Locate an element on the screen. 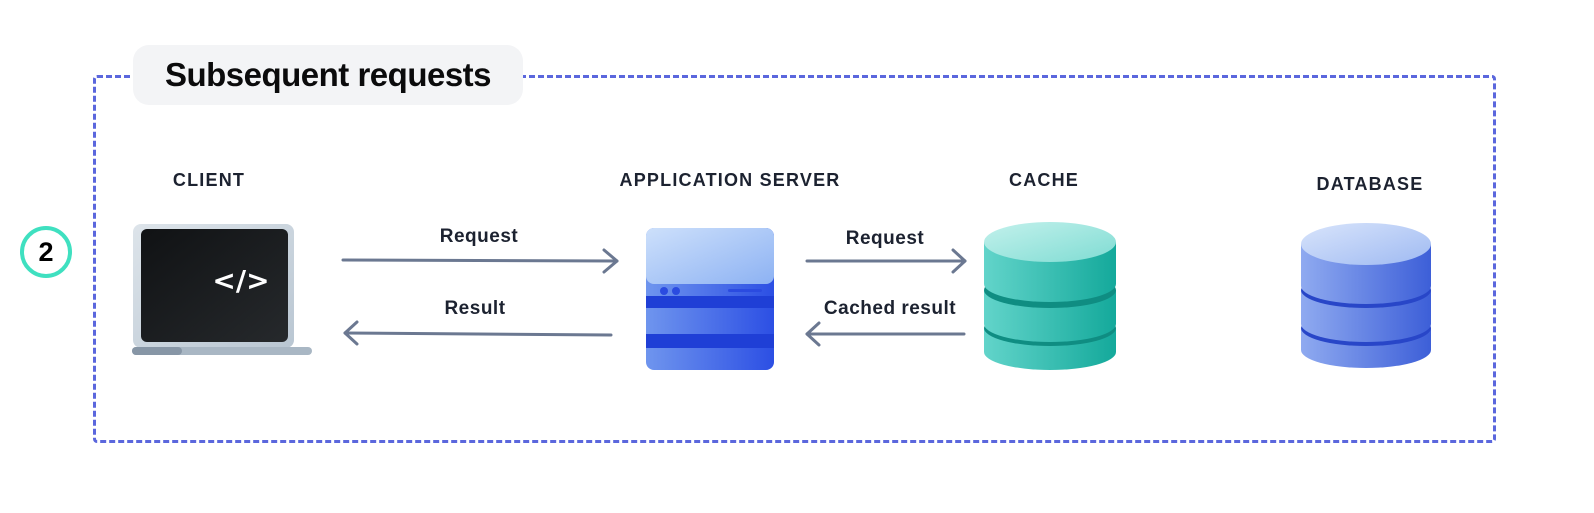  arrow-server-to-client is located at coordinates (478, 333).